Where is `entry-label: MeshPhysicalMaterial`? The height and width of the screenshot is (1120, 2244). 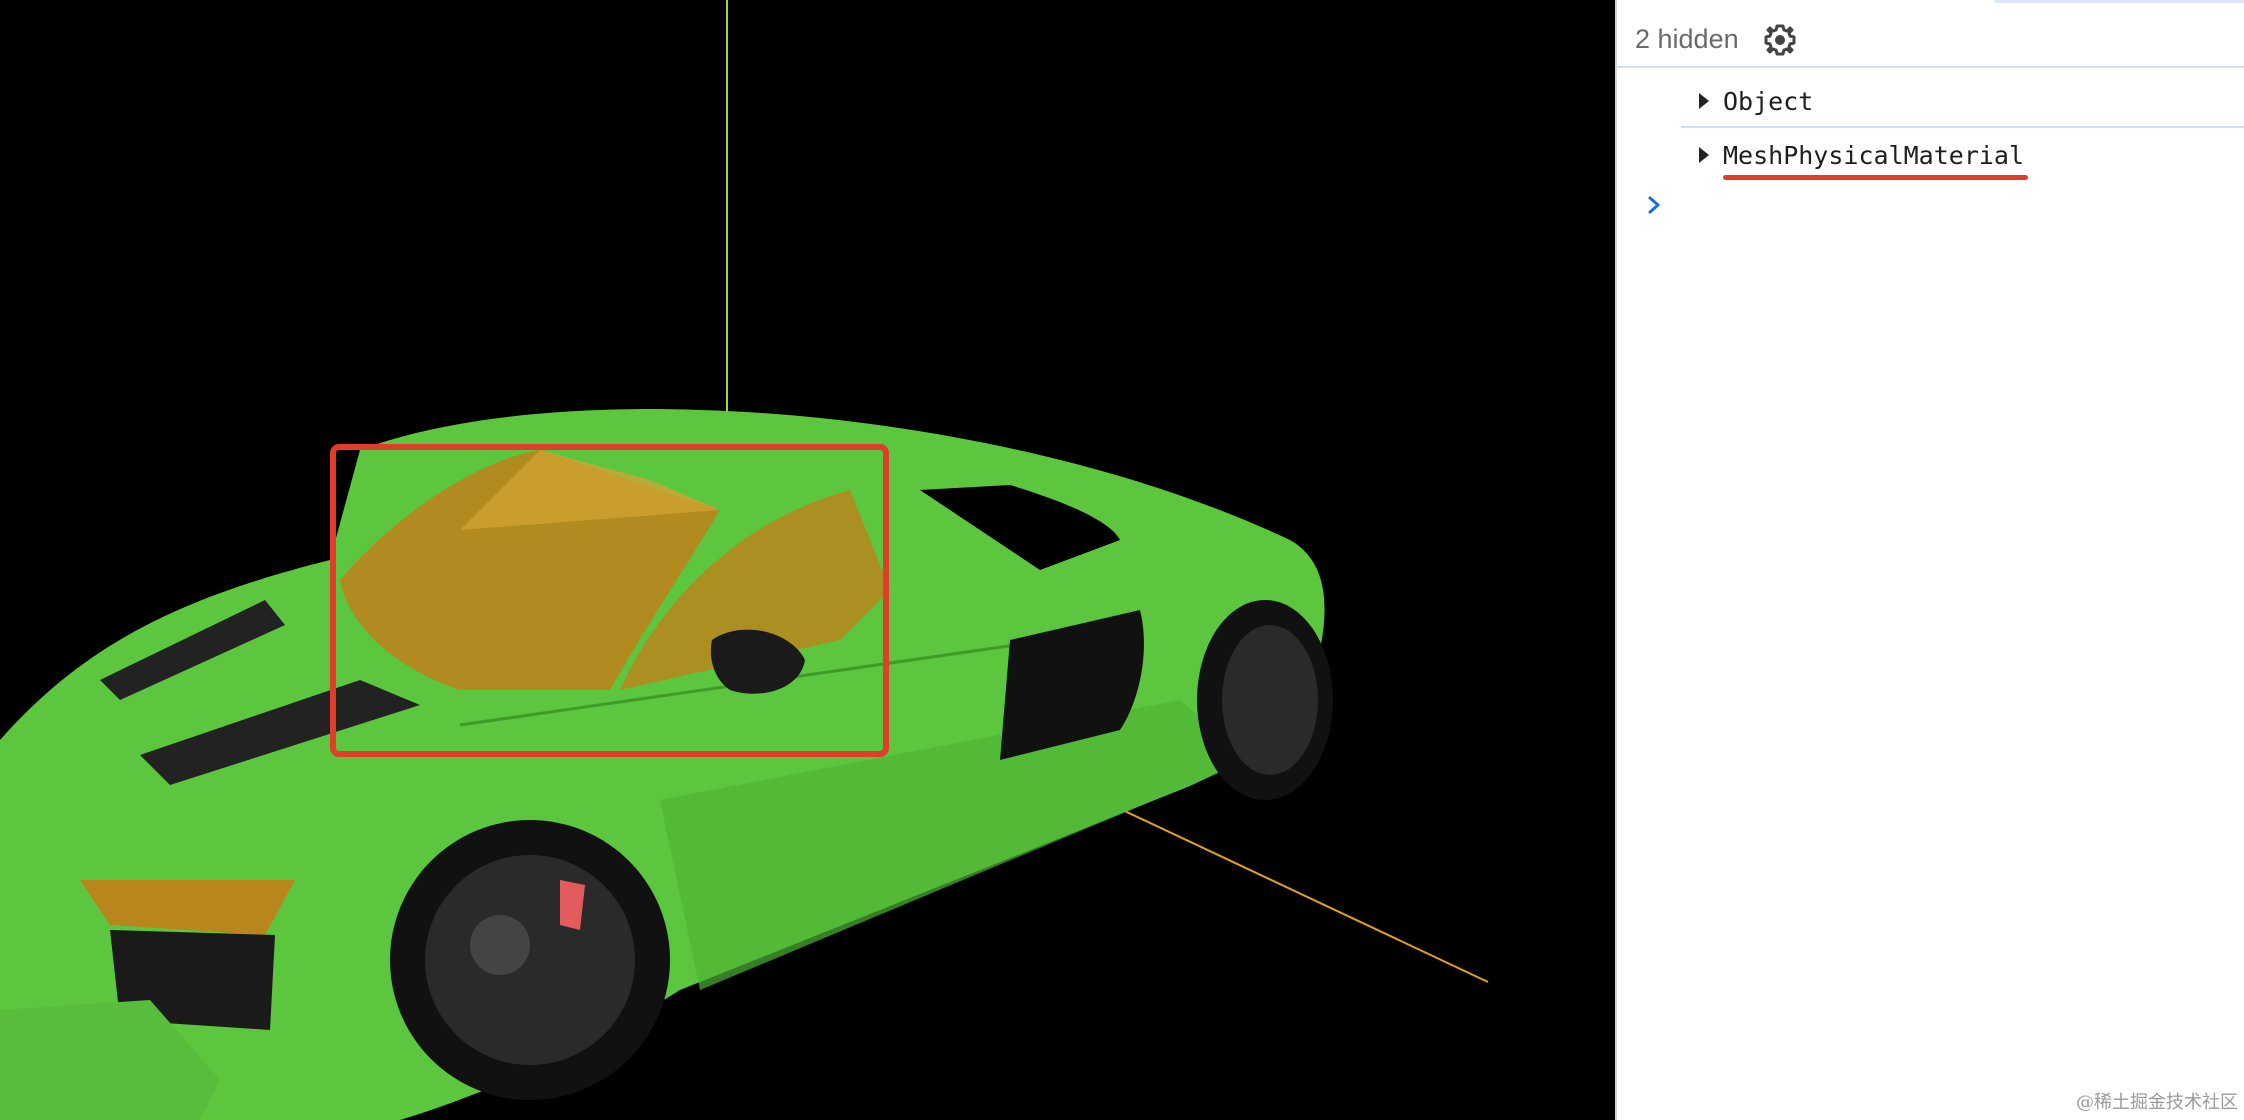 entry-label: MeshPhysicalMaterial is located at coordinates (1876, 160).